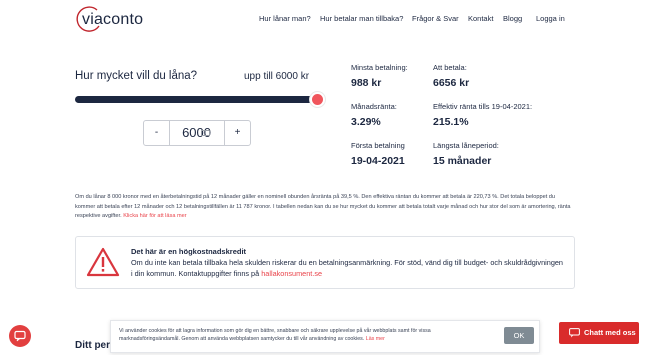 Image resolution: width=650 pixels, height=355 pixels. What do you see at coordinates (291, 273) in the screenshot?
I see `hallakonsument-link: hallakonsument.se` at bounding box center [291, 273].